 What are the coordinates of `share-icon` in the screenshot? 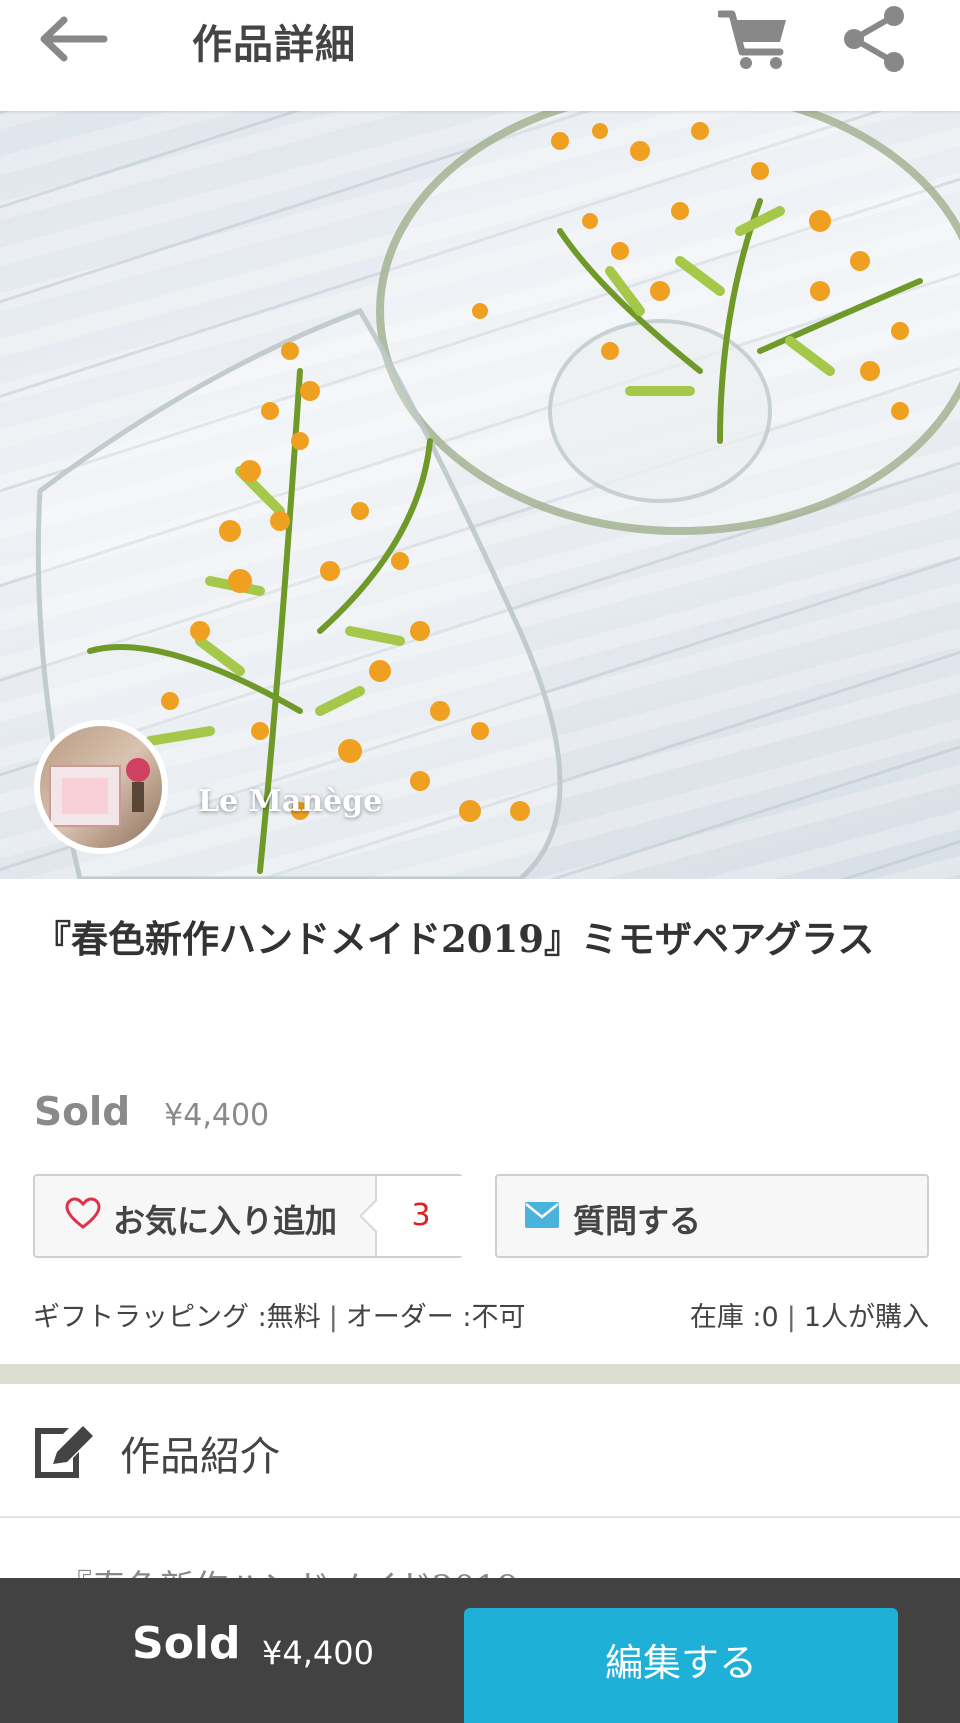 It's located at (874, 39).